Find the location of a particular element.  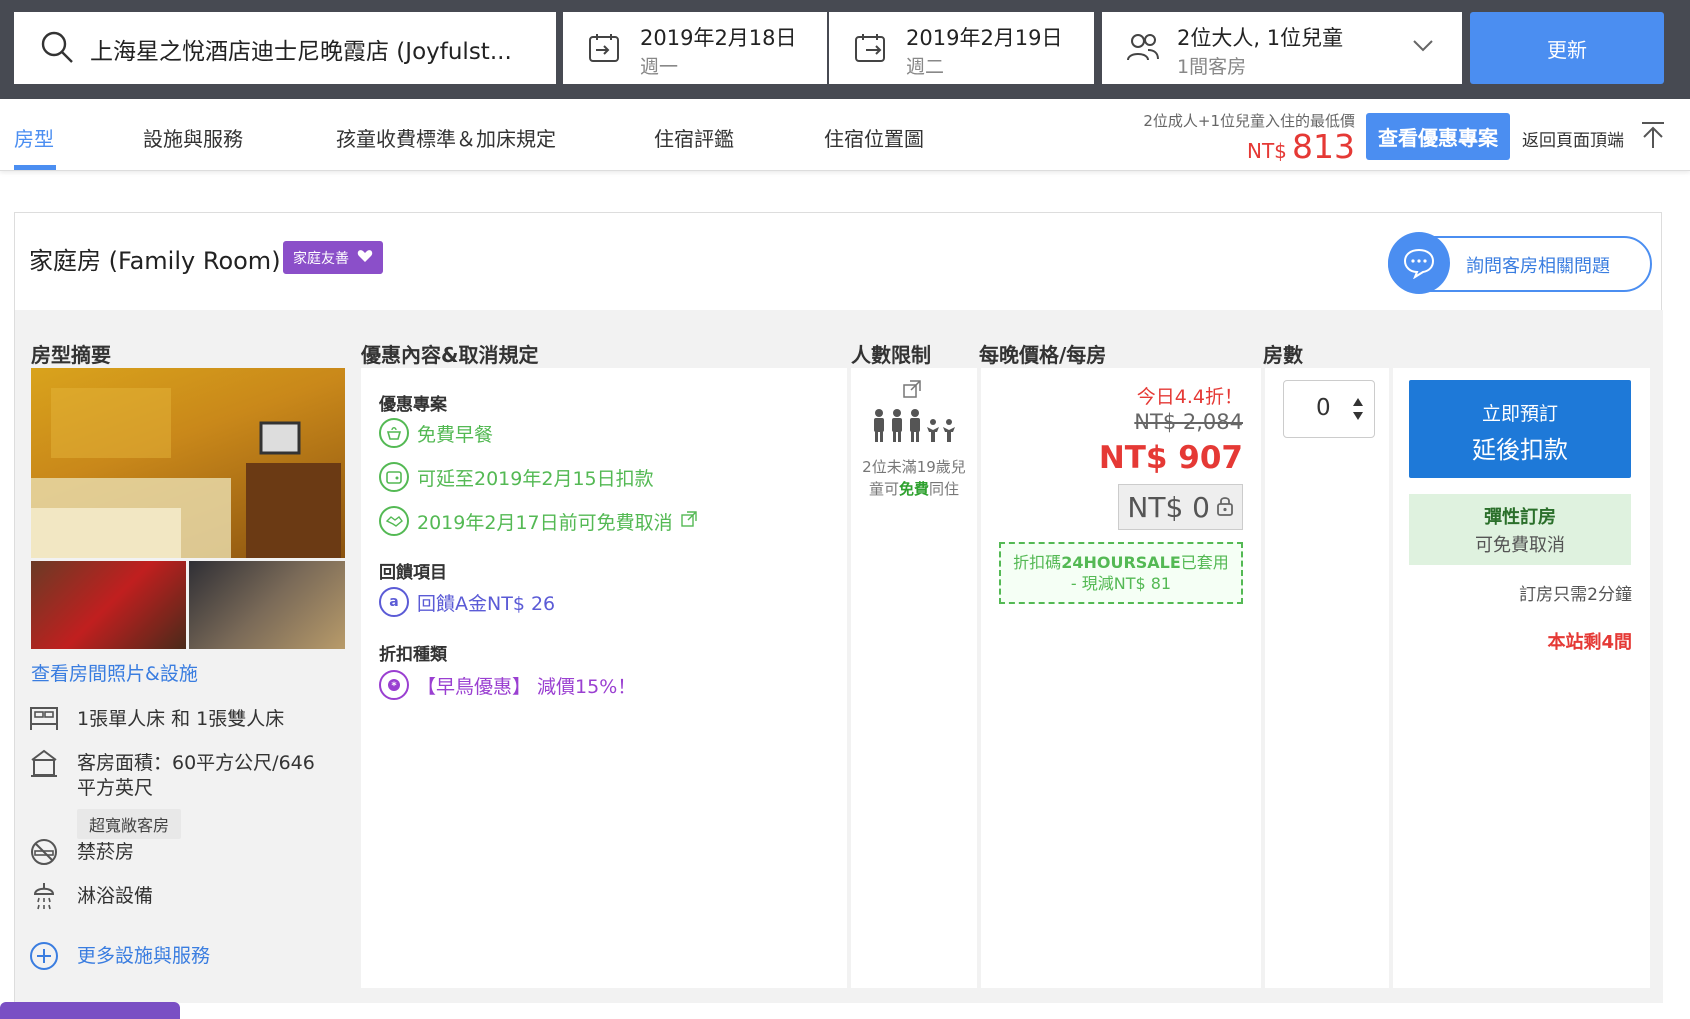

deal-reward-text: 回饋A金NT$ 26 is located at coordinates (486, 603).